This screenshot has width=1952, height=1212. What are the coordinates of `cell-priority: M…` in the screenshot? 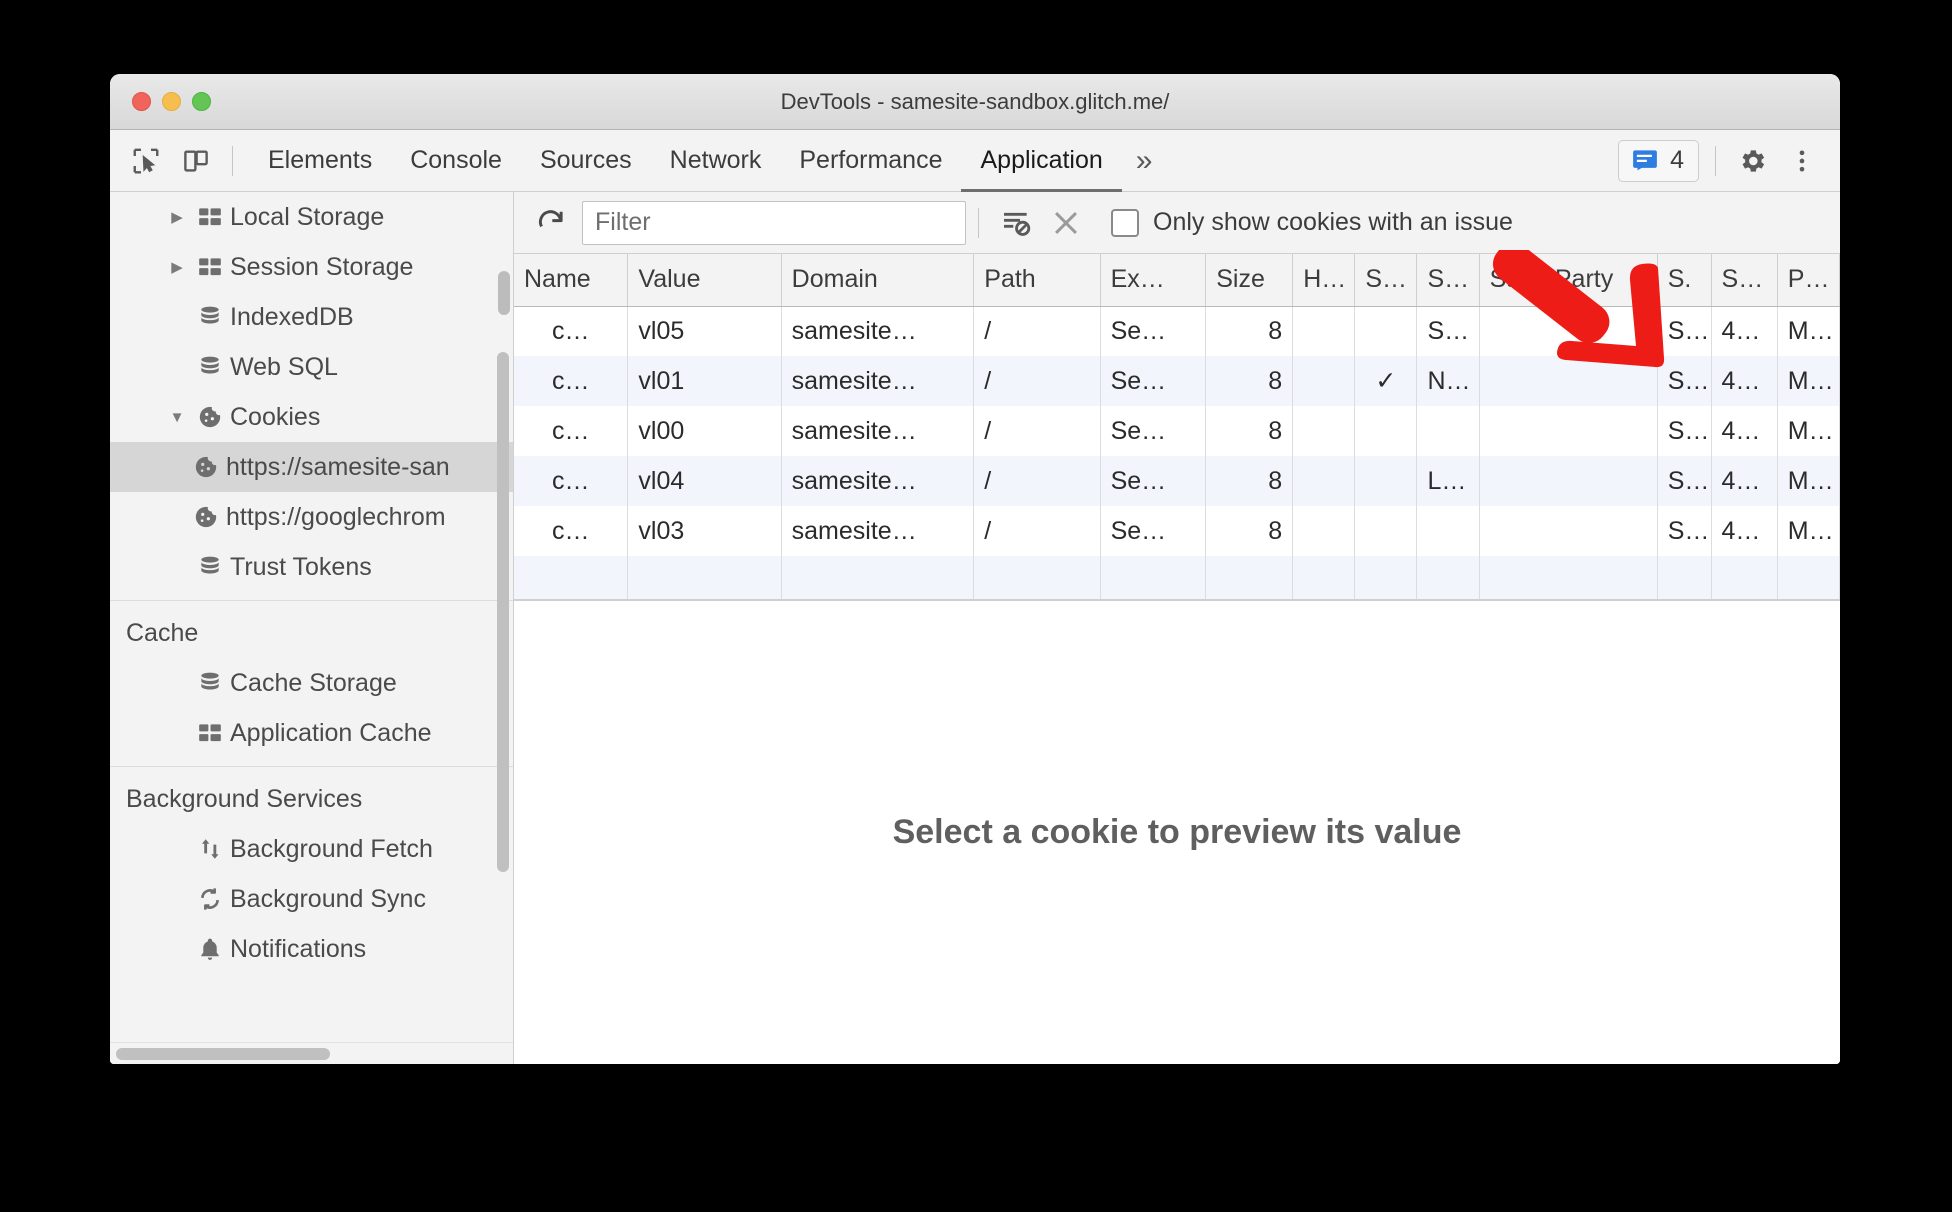 It's located at (1808, 431).